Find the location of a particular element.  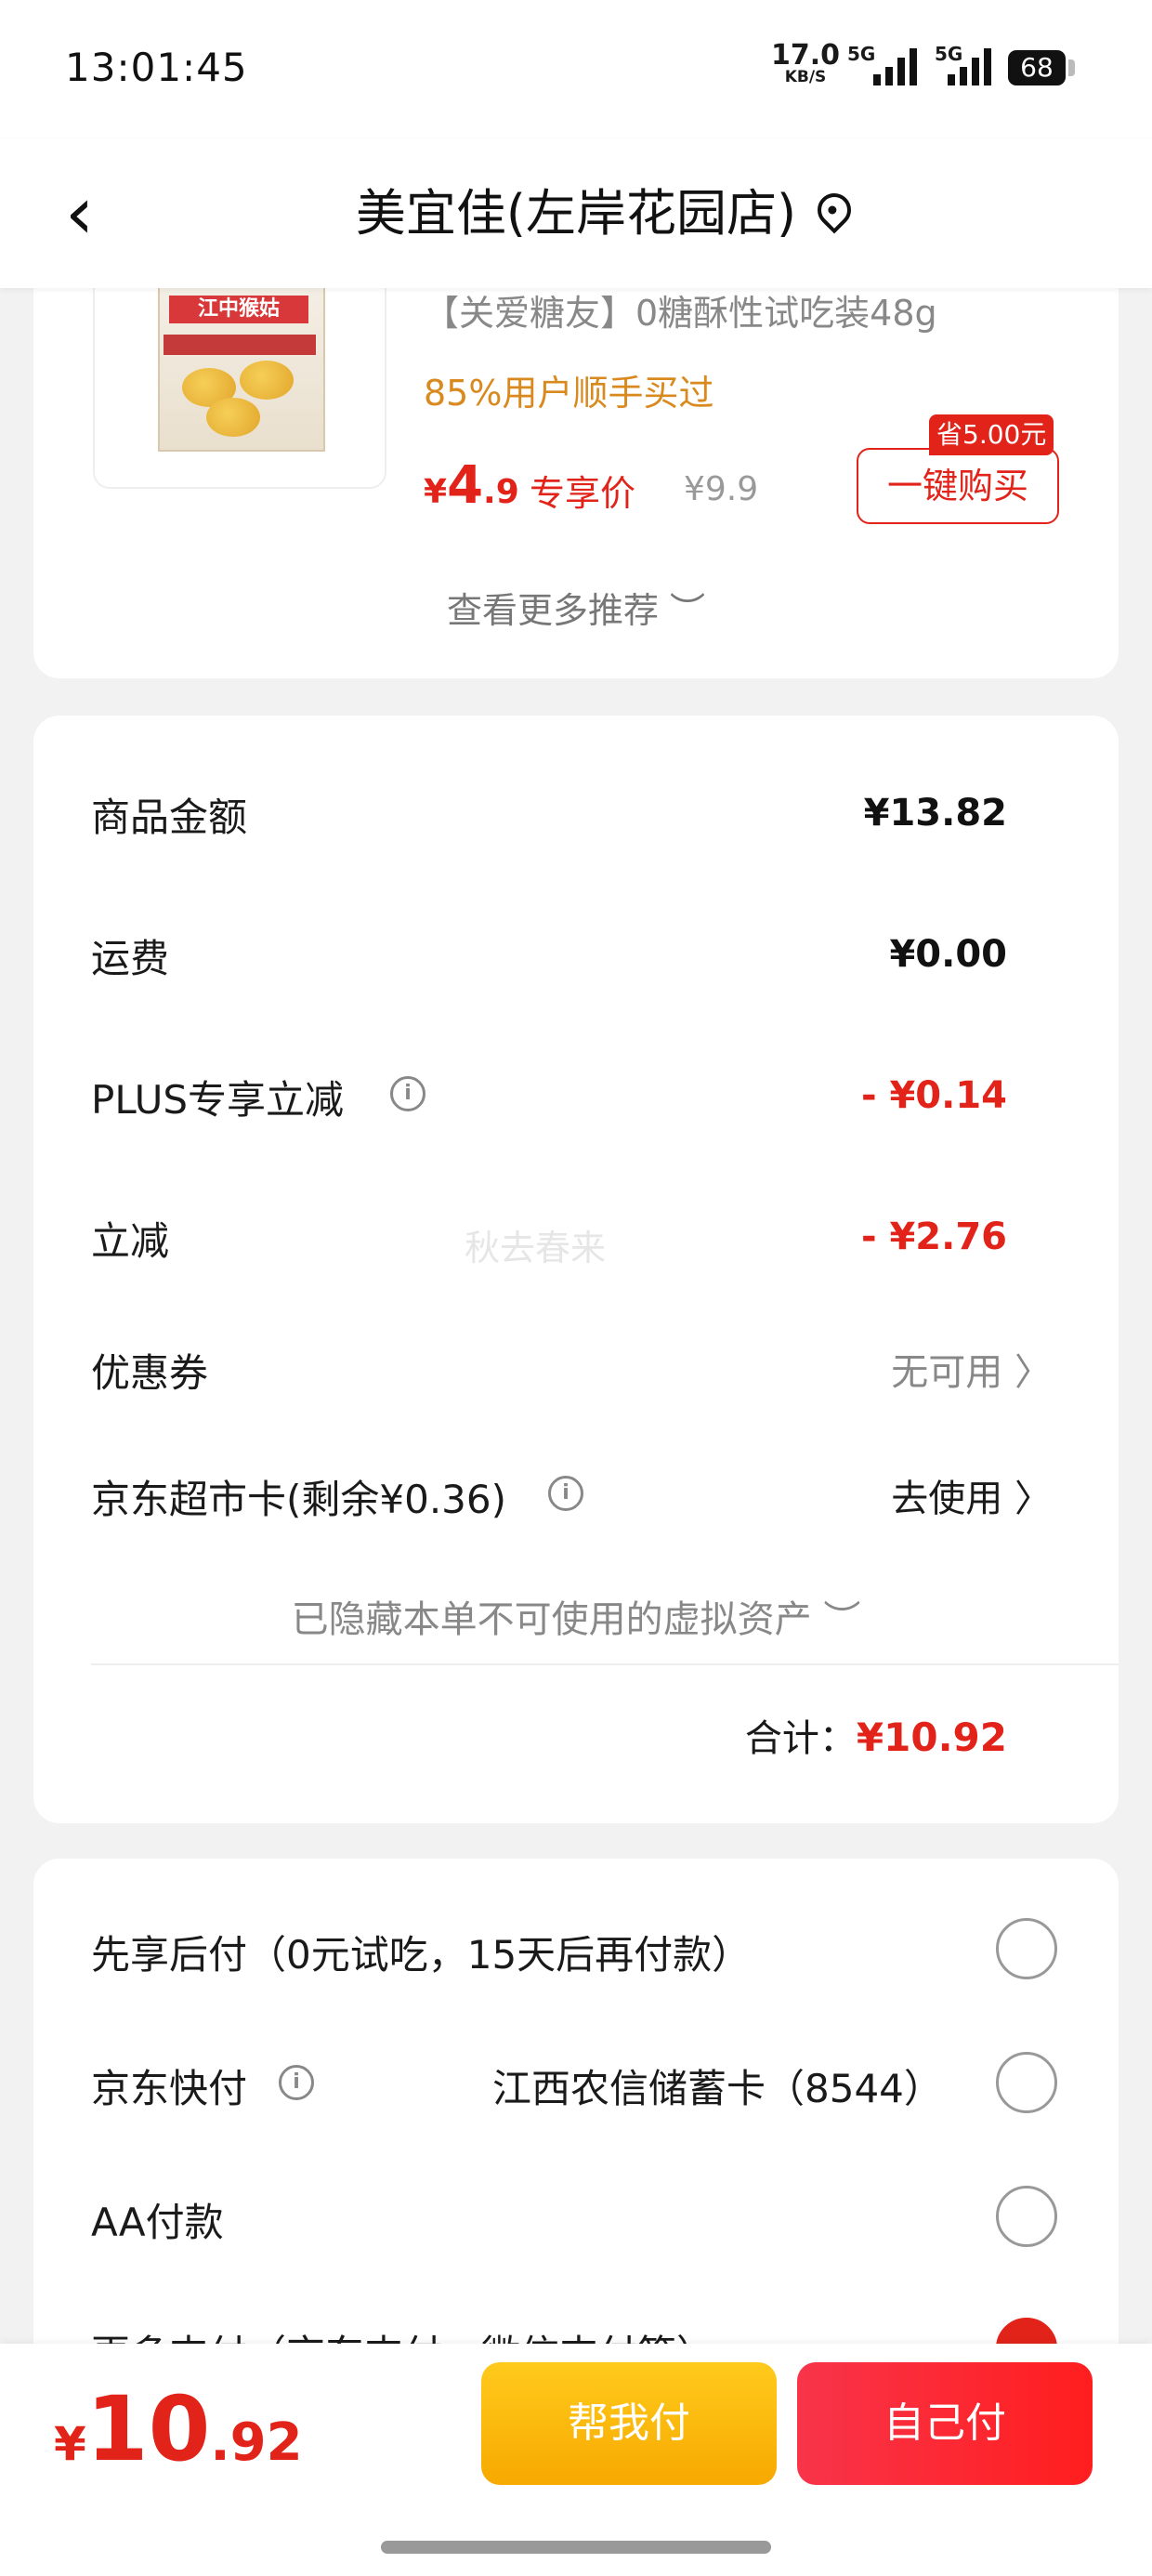

jd-quick-pay-option: 京东快付 is located at coordinates (169, 2085).